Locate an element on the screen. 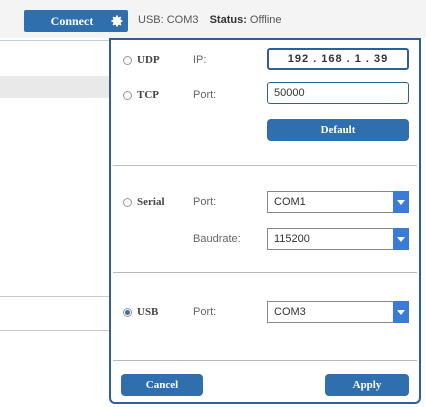 This screenshot has width=426, height=407. cancel-button: Cancel is located at coordinates (162, 385).